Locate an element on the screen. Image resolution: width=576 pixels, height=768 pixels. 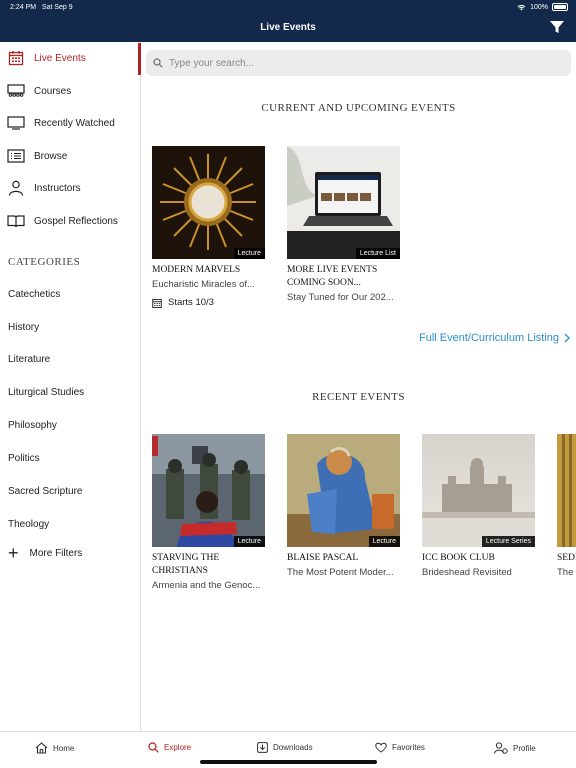
monitor-icon is located at coordinates (16, 123).